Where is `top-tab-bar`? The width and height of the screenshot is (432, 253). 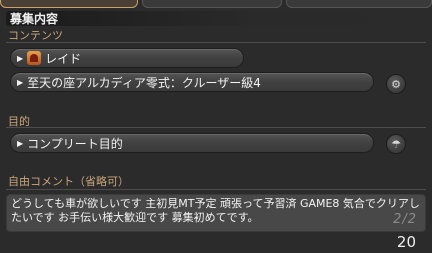
top-tab-bar is located at coordinates (216, 4).